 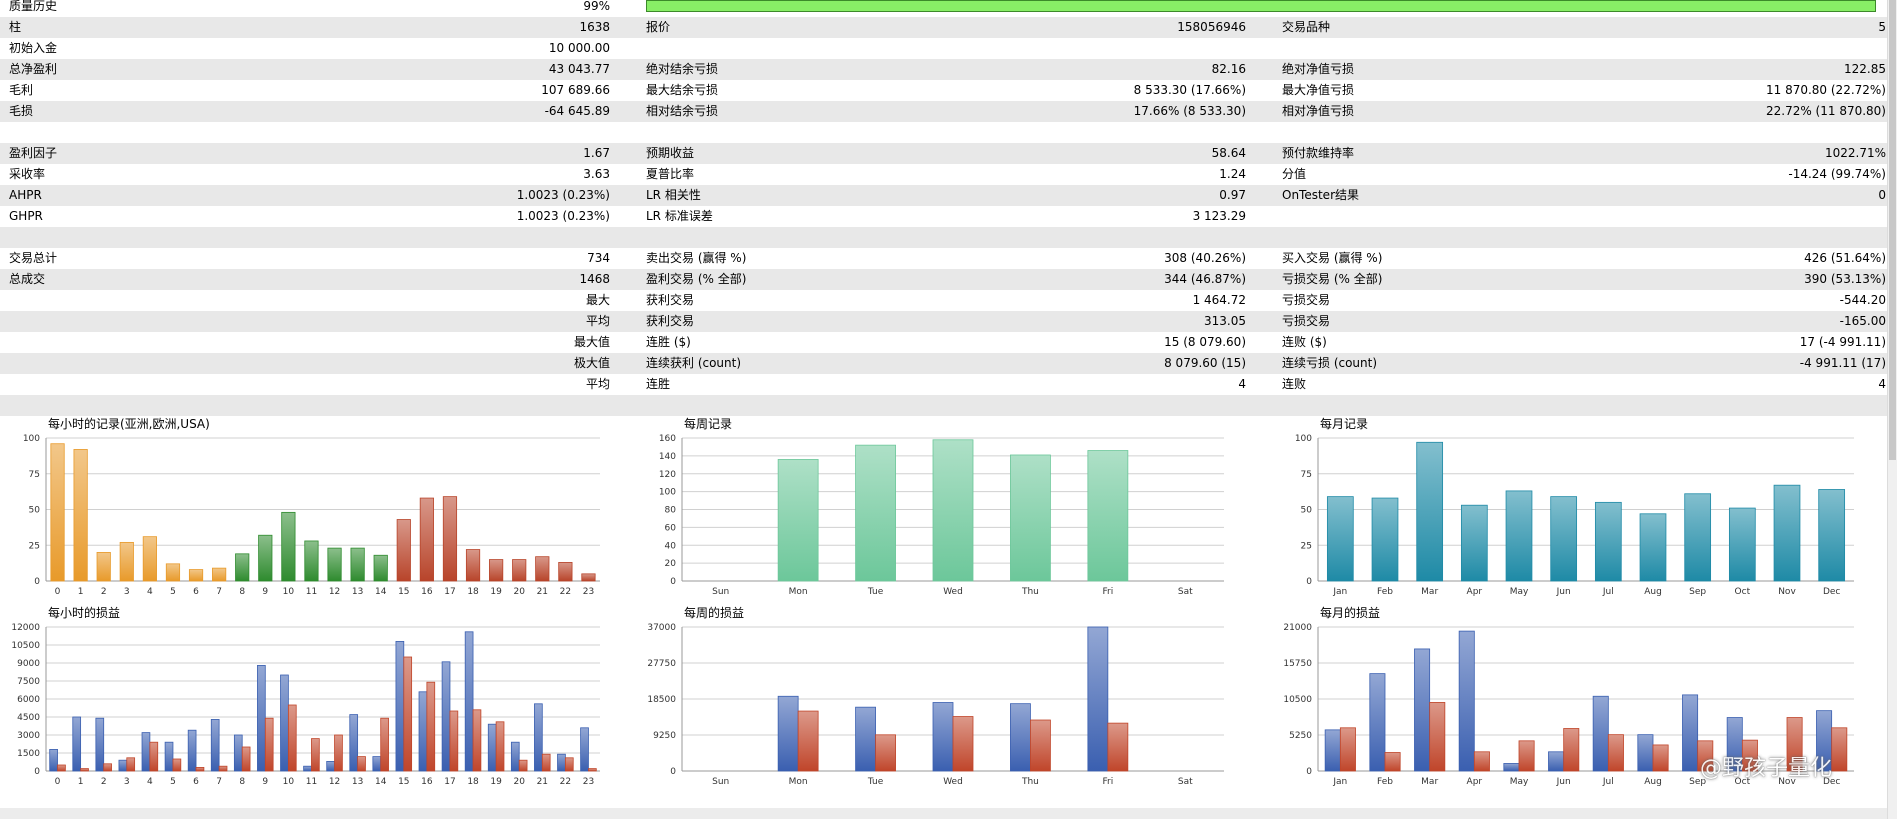 What do you see at coordinates (58, 592) in the screenshot?
I see `x-tick-label: 0` at bounding box center [58, 592].